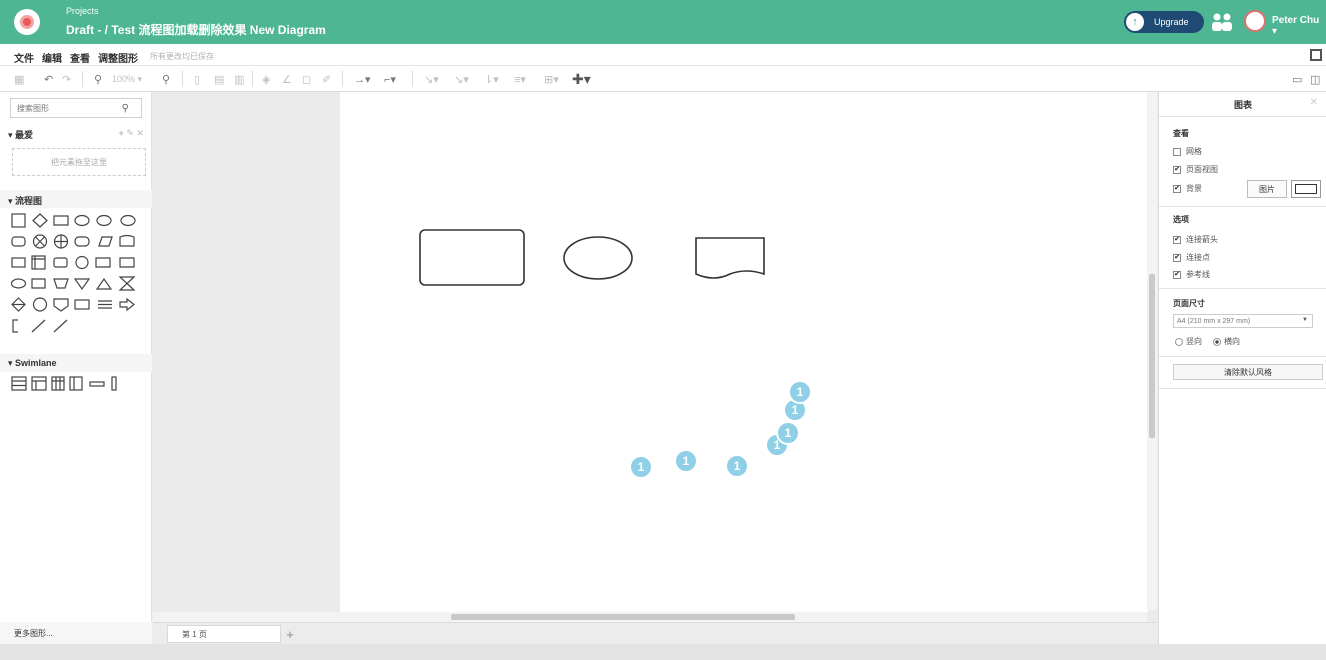 The image size is (1326, 660). Describe the element at coordinates (1306, 189) in the screenshot. I see `background-color-swatch` at that location.